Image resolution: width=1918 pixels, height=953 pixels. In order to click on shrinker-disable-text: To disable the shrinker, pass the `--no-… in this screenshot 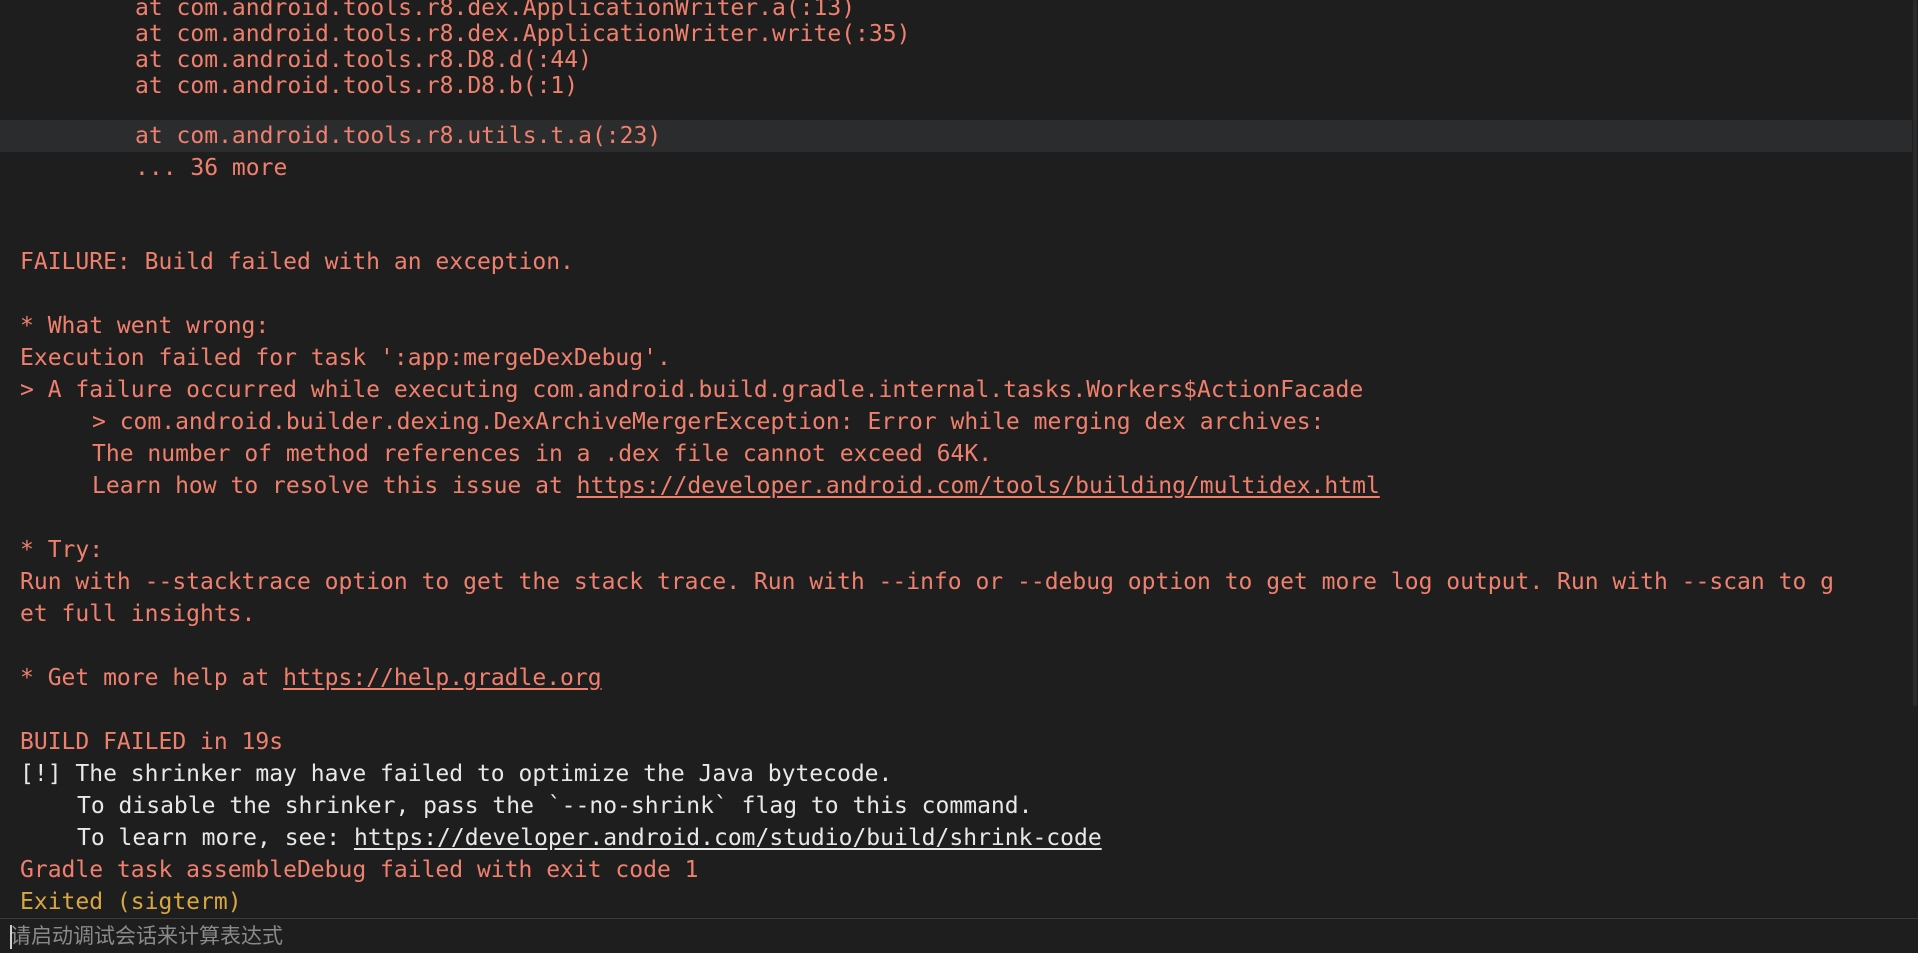, I will do `click(555, 806)`.